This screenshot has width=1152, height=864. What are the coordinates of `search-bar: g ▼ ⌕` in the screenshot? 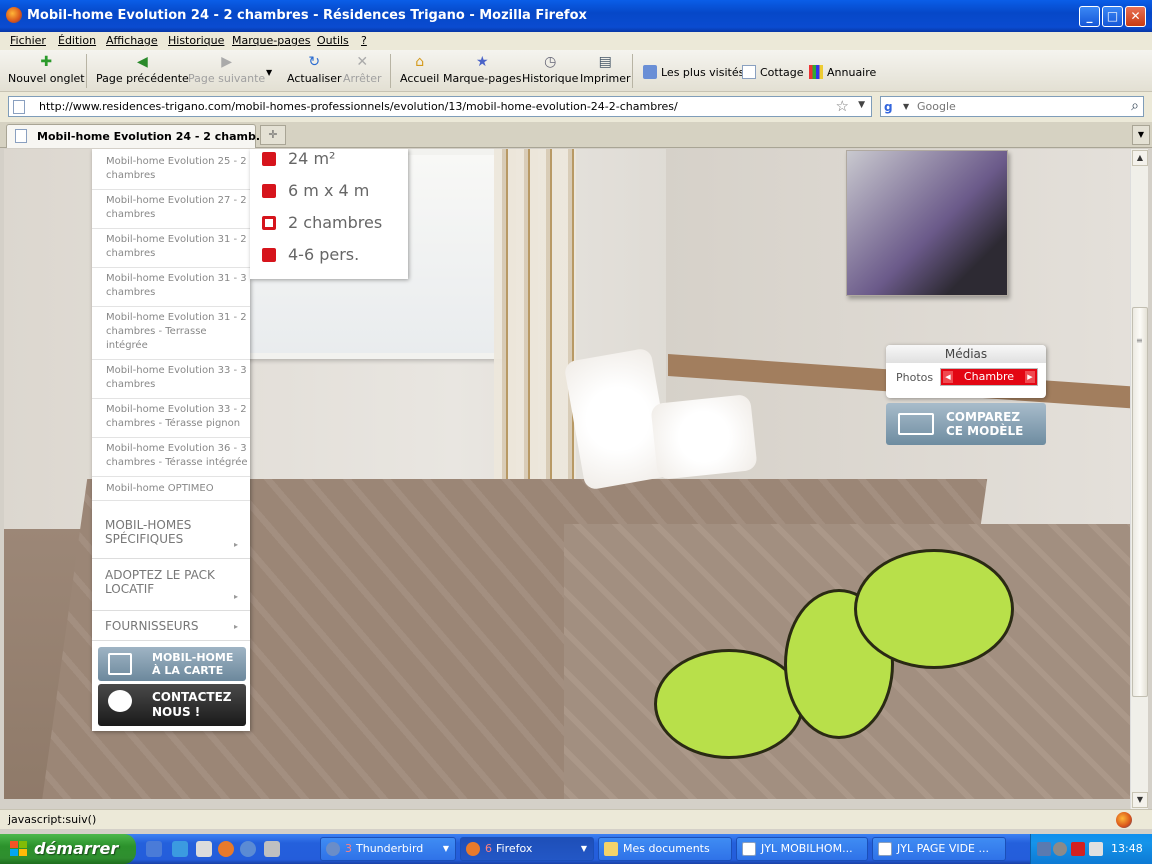 It's located at (1012, 106).